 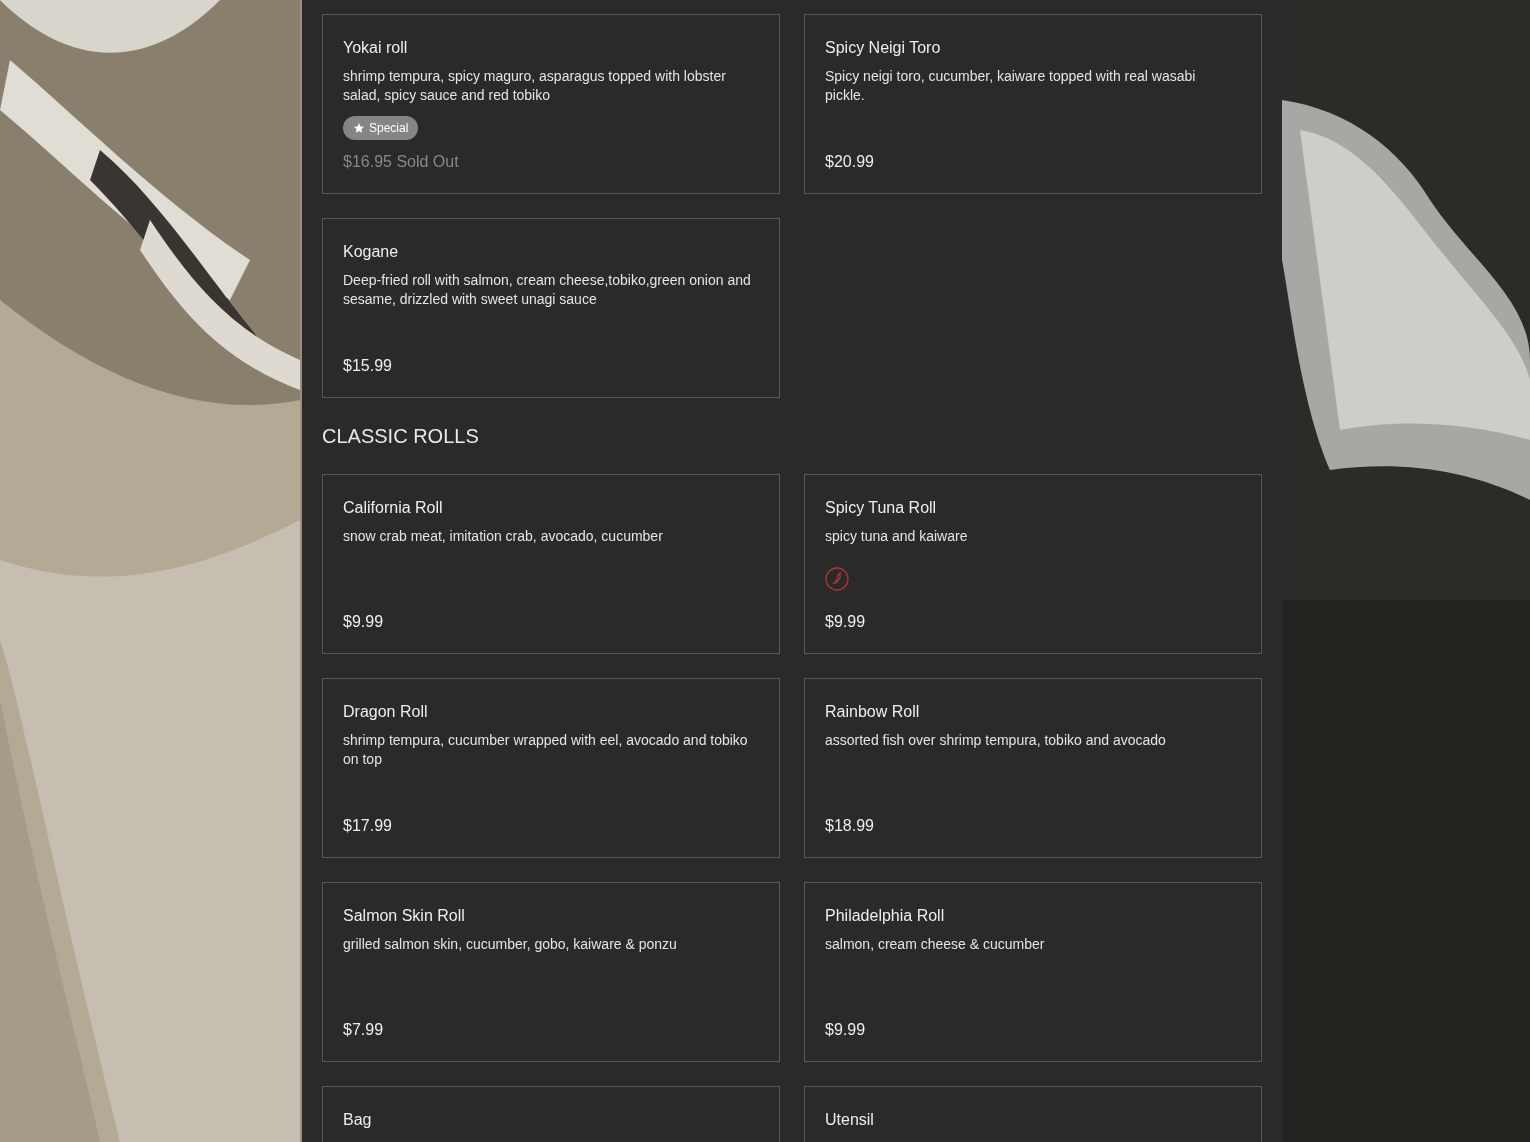 What do you see at coordinates (404, 916) in the screenshot?
I see `item-name: Salmon Skin Roll` at bounding box center [404, 916].